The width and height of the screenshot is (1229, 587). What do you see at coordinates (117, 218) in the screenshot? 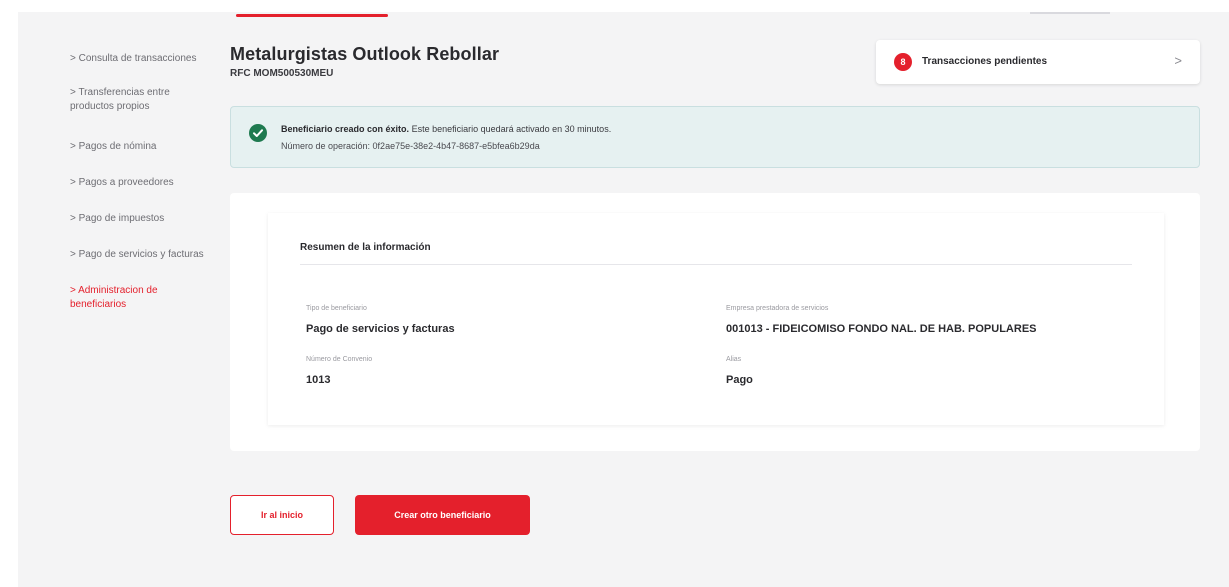
I see `sidebar-item-label: > Pago de impuestos` at bounding box center [117, 218].